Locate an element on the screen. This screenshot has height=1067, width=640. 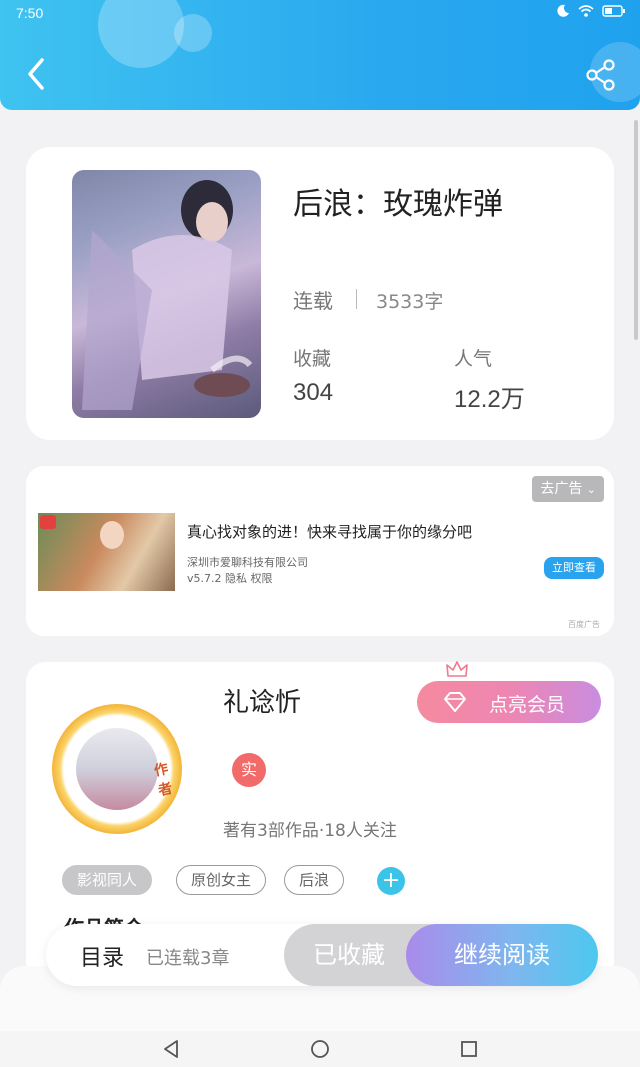
saved-label: 已收藏 is located at coordinates (349, 955).